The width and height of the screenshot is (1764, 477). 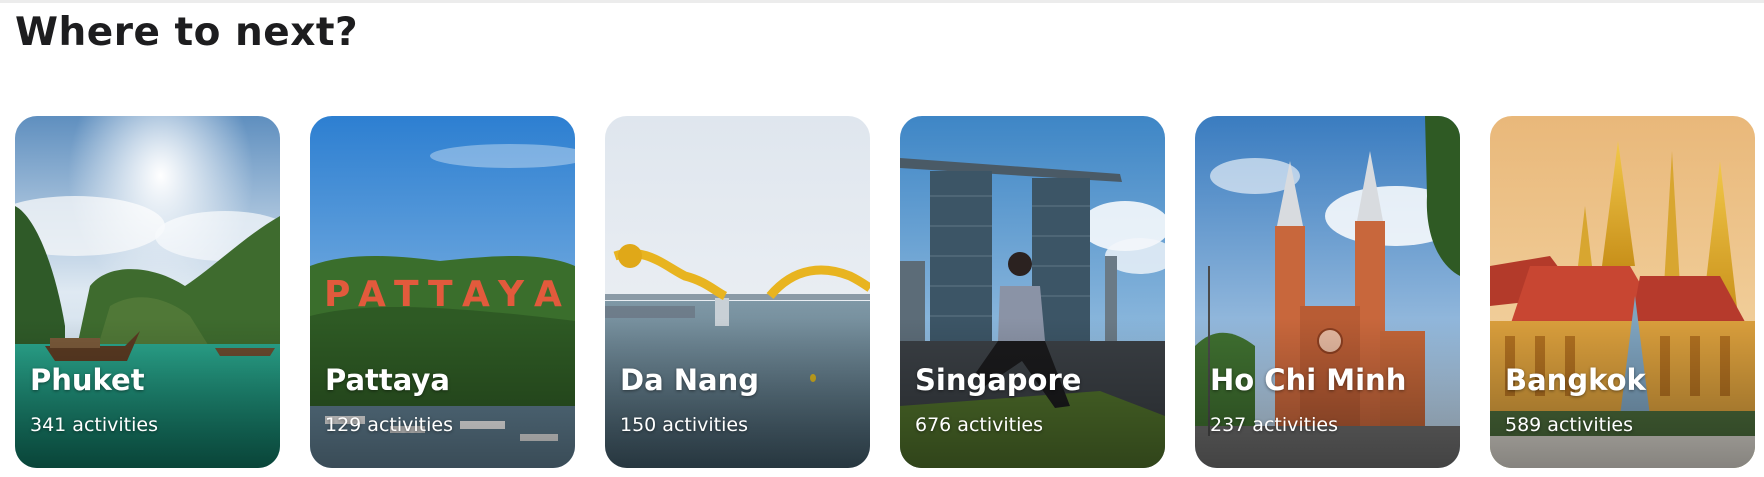 What do you see at coordinates (684, 425) in the screenshot?
I see `activity-count: 150 activities` at bounding box center [684, 425].